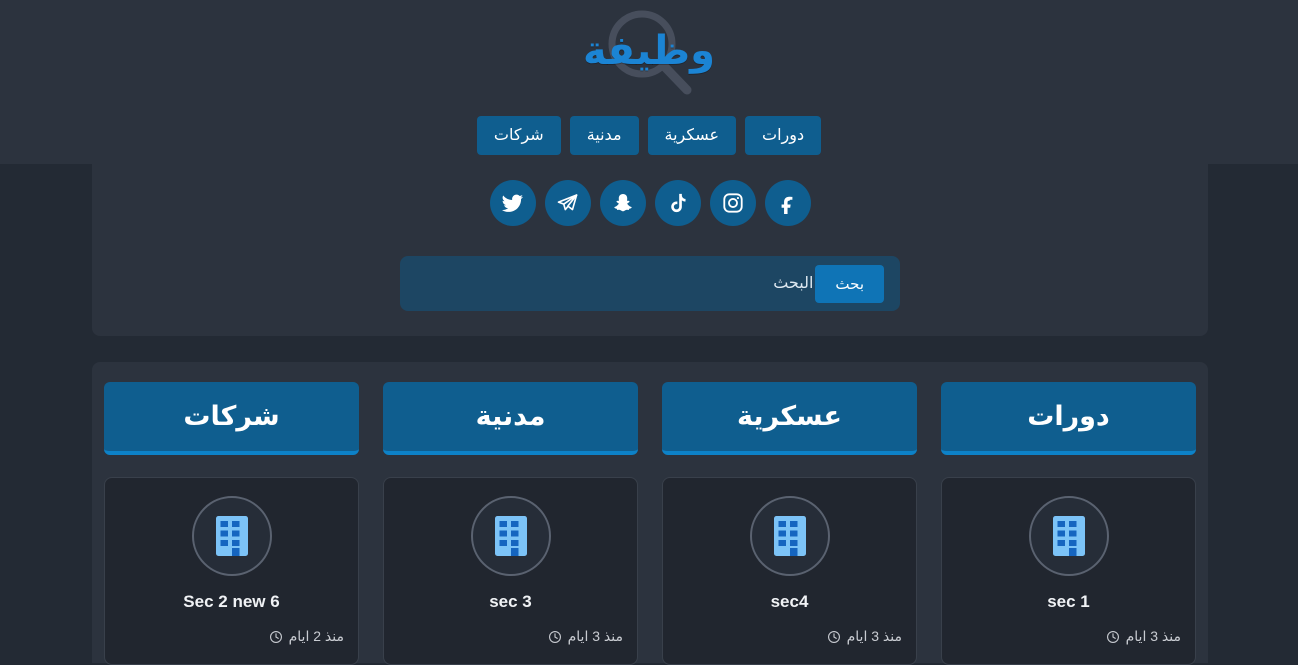 The height and width of the screenshot is (665, 1298). What do you see at coordinates (231, 601) in the screenshot?
I see `card-title: Sec 2 new 6` at bounding box center [231, 601].